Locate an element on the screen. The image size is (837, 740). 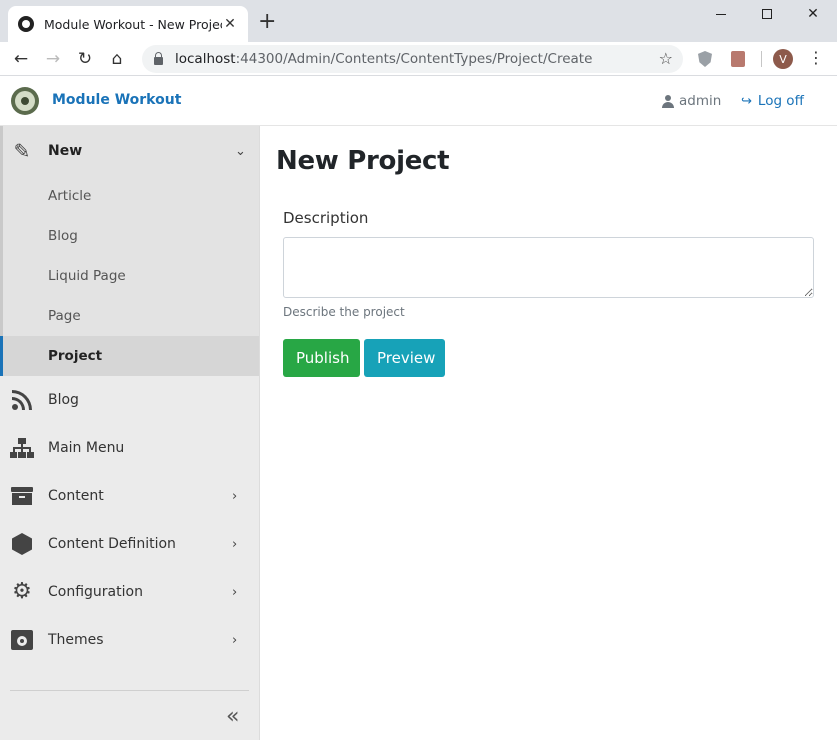
browser-tab: Module Workout - New Project ✕ is located at coordinates (128, 24).